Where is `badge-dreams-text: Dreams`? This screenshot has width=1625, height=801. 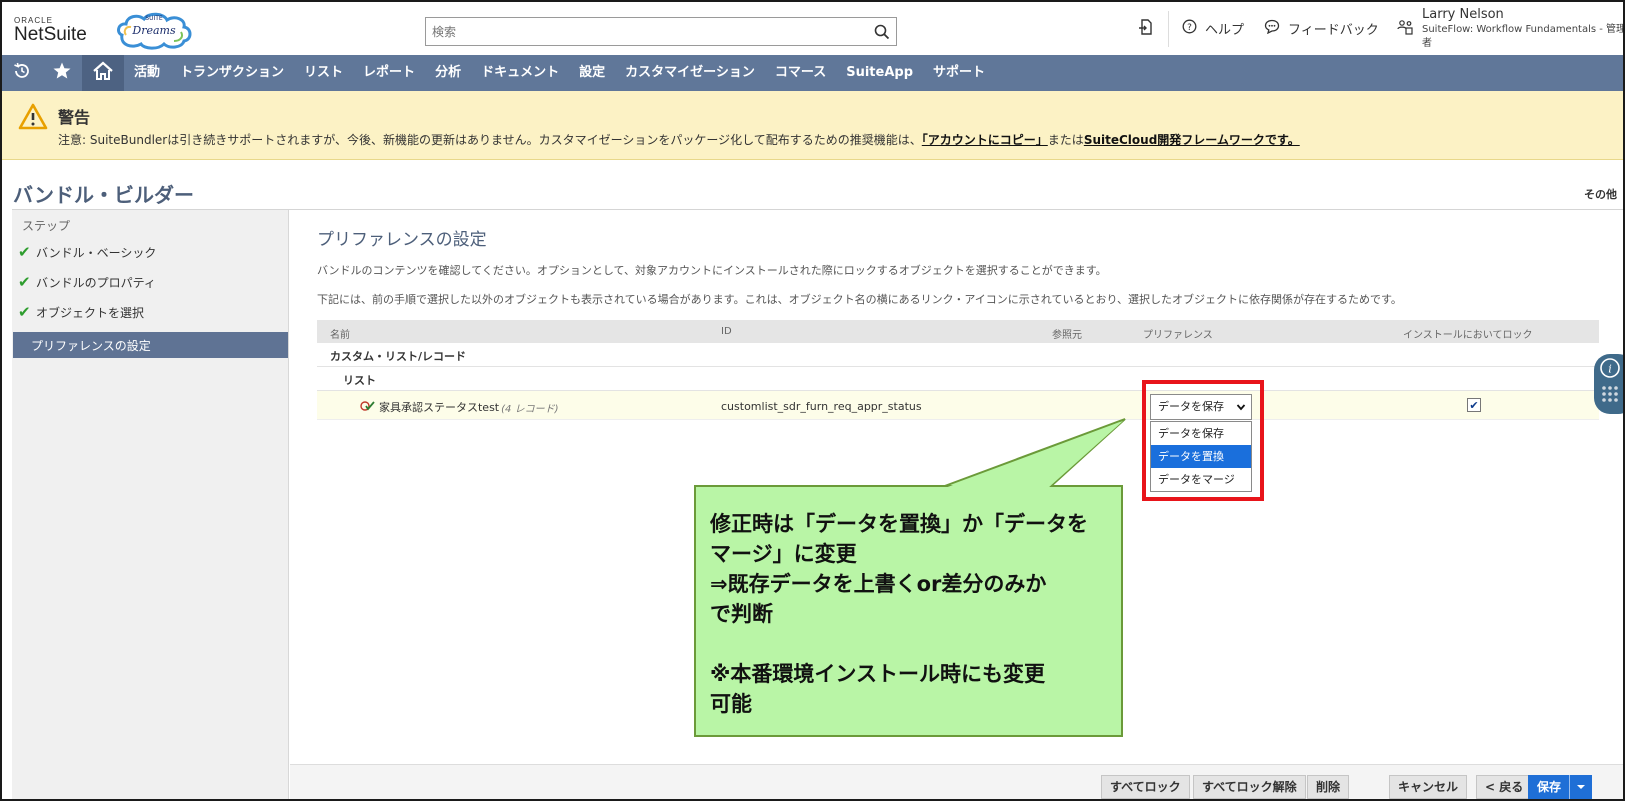
badge-dreams-text: Dreams is located at coordinates (154, 30).